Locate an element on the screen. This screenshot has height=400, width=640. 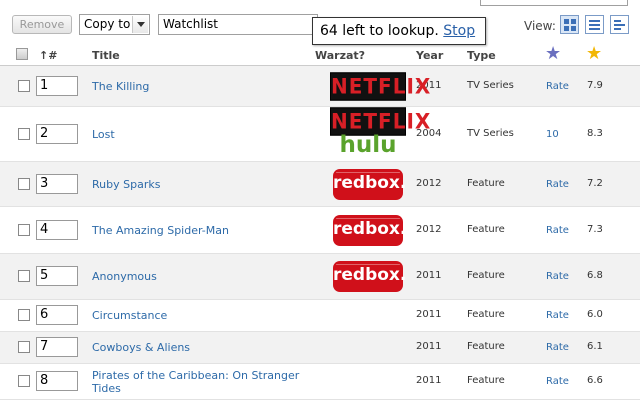
grid-view-icon is located at coordinates (569, 24).